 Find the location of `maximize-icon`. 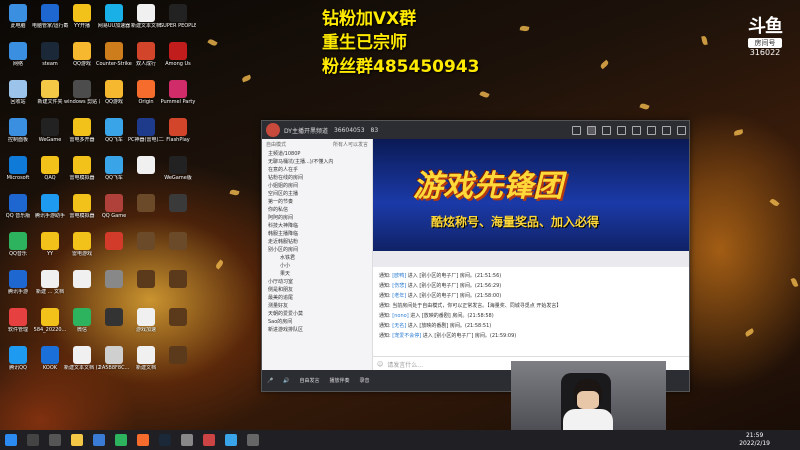

maximize-icon is located at coordinates (666, 130).